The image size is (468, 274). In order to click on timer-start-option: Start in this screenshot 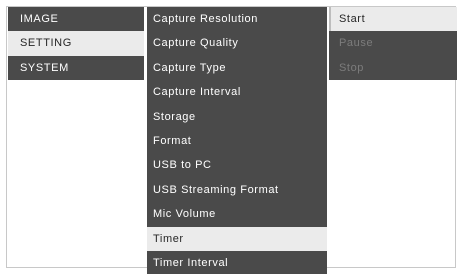, I will do `click(393, 19)`.